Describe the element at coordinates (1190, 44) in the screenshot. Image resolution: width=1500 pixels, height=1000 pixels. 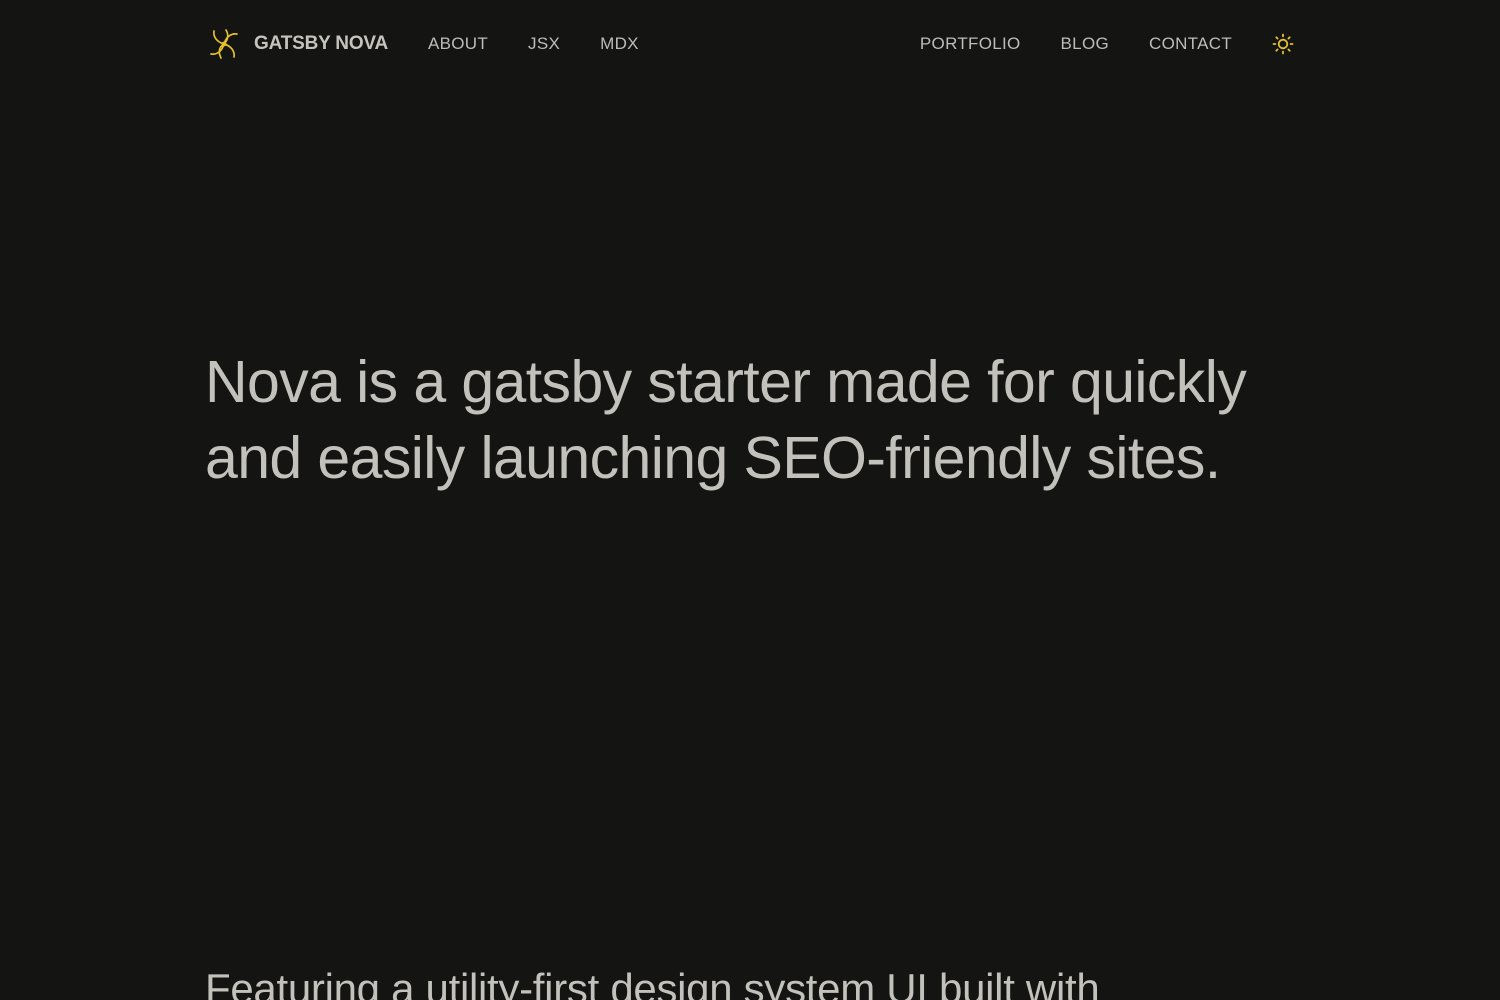
I see `nav-link-contact: CONTACT` at that location.